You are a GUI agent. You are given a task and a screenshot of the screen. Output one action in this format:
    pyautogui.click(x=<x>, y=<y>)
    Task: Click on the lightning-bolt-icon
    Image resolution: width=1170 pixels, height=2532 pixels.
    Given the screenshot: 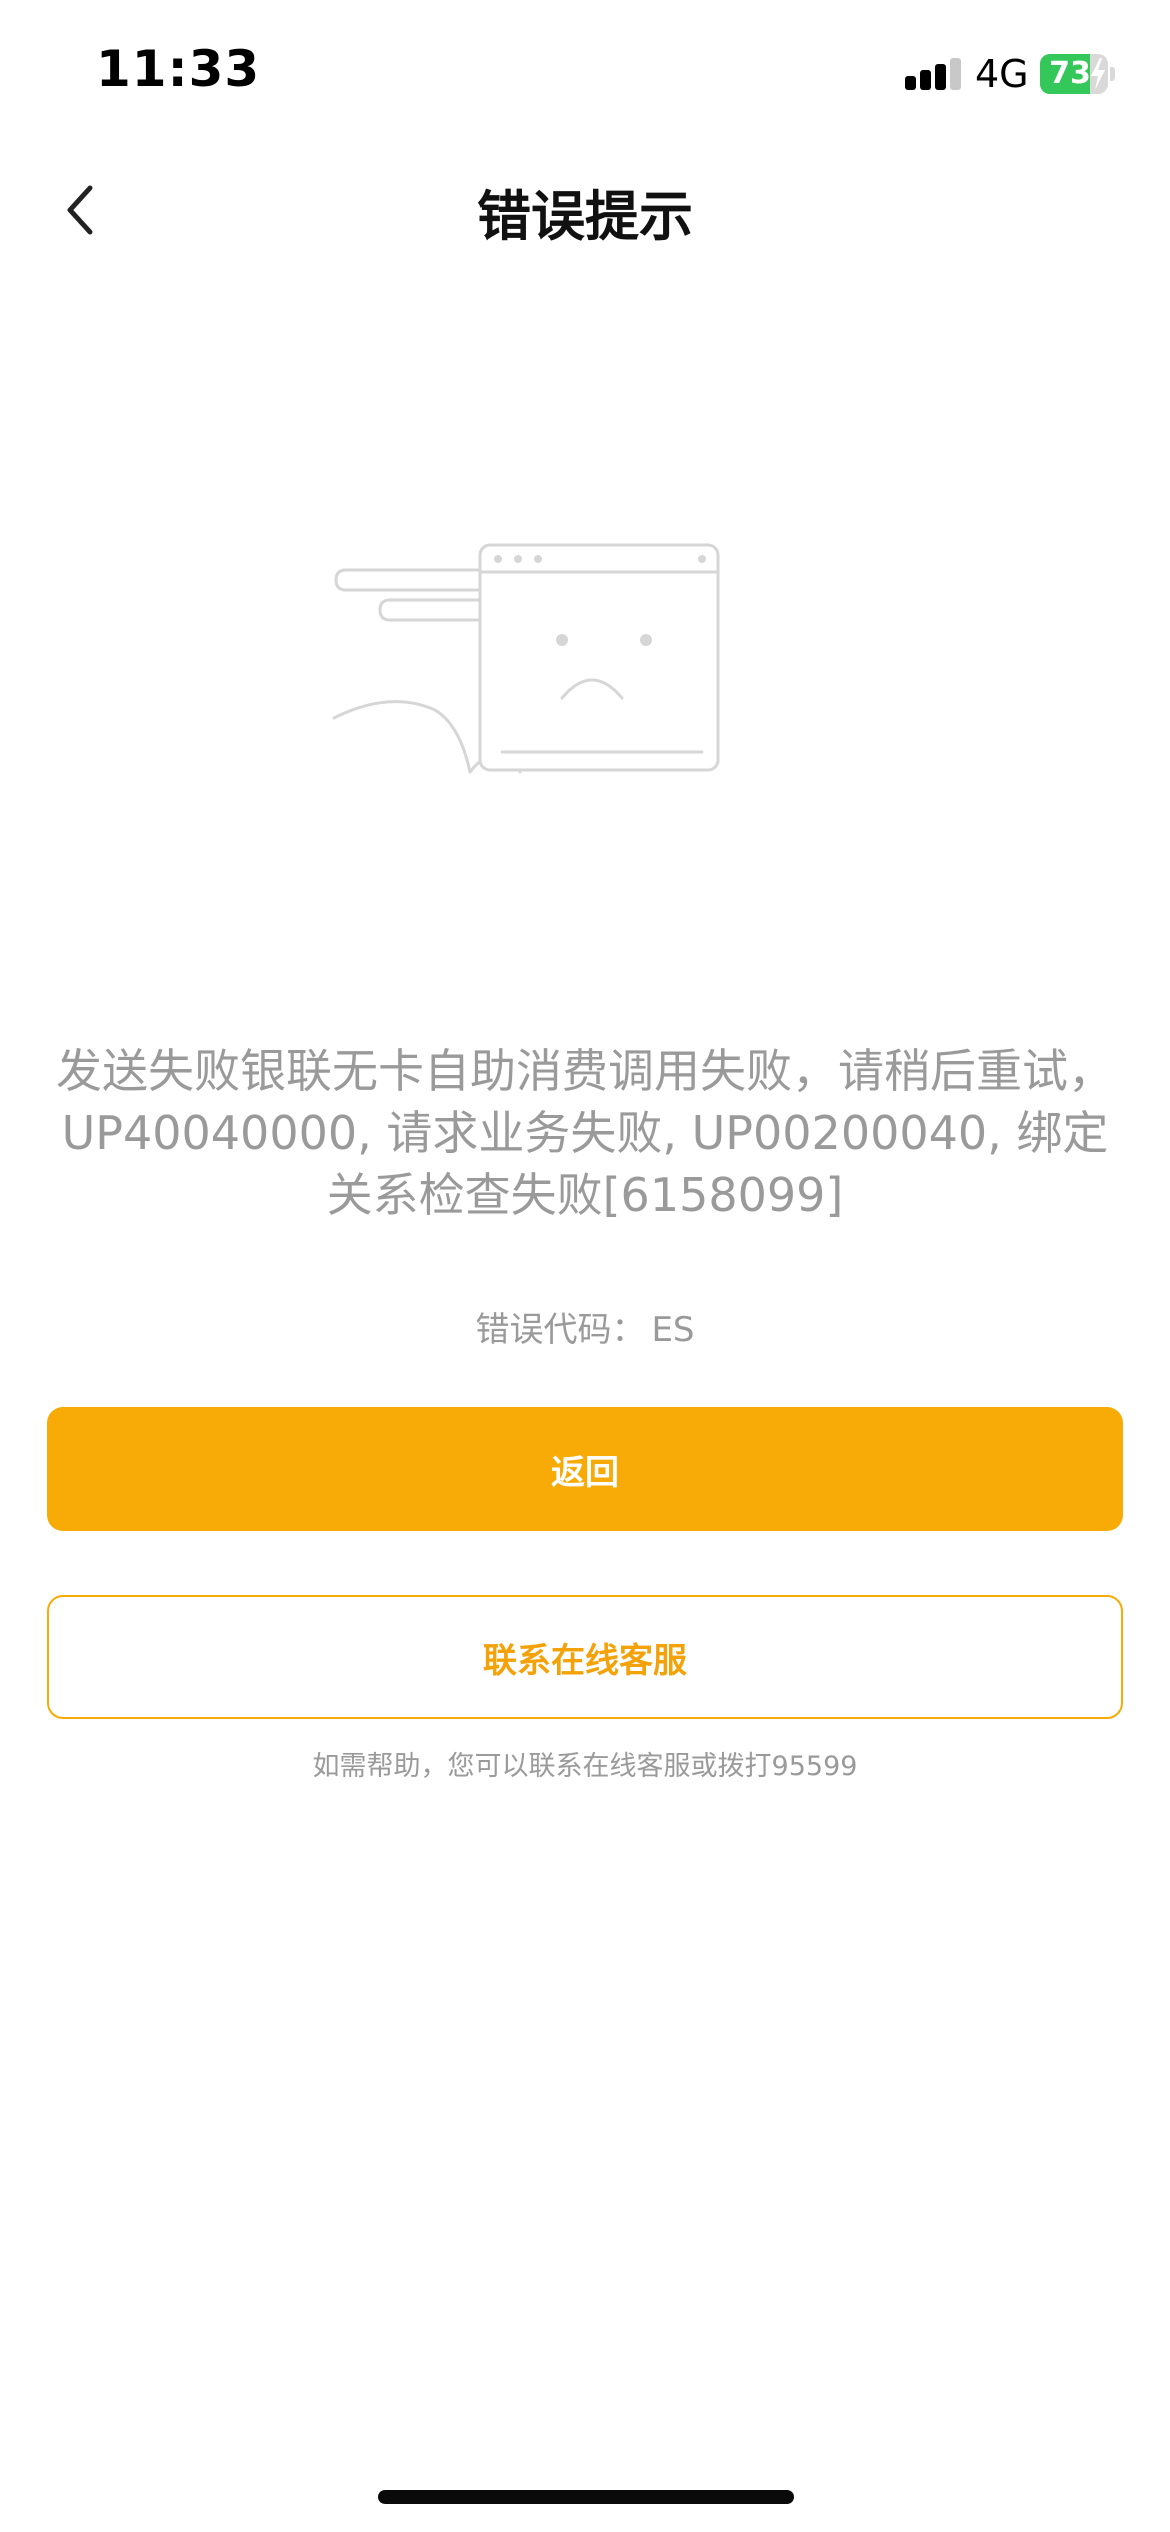 What is the action you would take?
    pyautogui.click(x=1098, y=74)
    